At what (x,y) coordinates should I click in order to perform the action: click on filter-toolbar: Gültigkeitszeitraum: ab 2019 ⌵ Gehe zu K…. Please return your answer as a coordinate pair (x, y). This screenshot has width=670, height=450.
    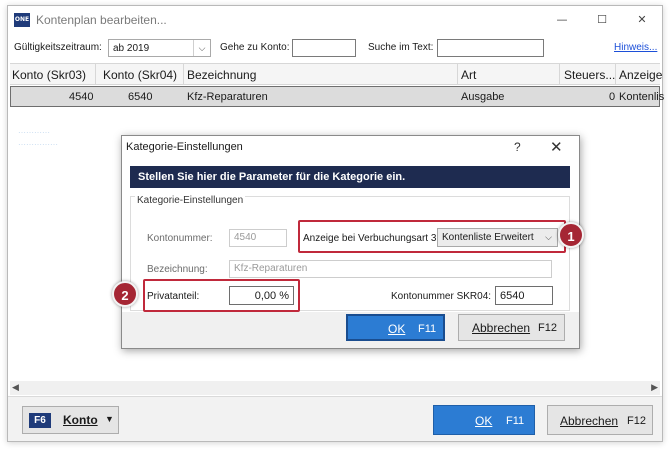
    Looking at the image, I should click on (335, 49).